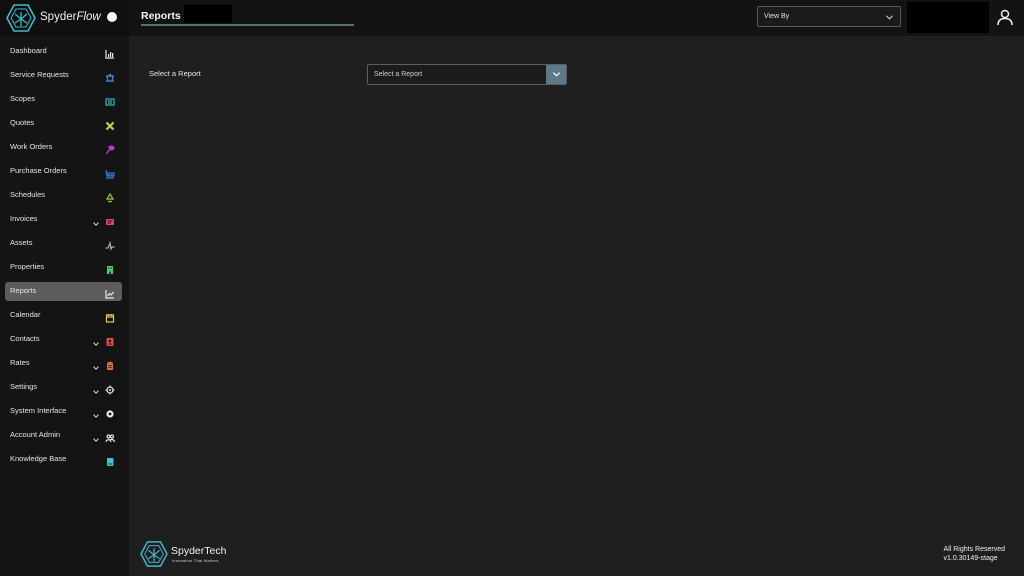 Image resolution: width=1024 pixels, height=576 pixels. What do you see at coordinates (64, 315) in the screenshot?
I see `sidebar-item-calendar: Calendar` at bounding box center [64, 315].